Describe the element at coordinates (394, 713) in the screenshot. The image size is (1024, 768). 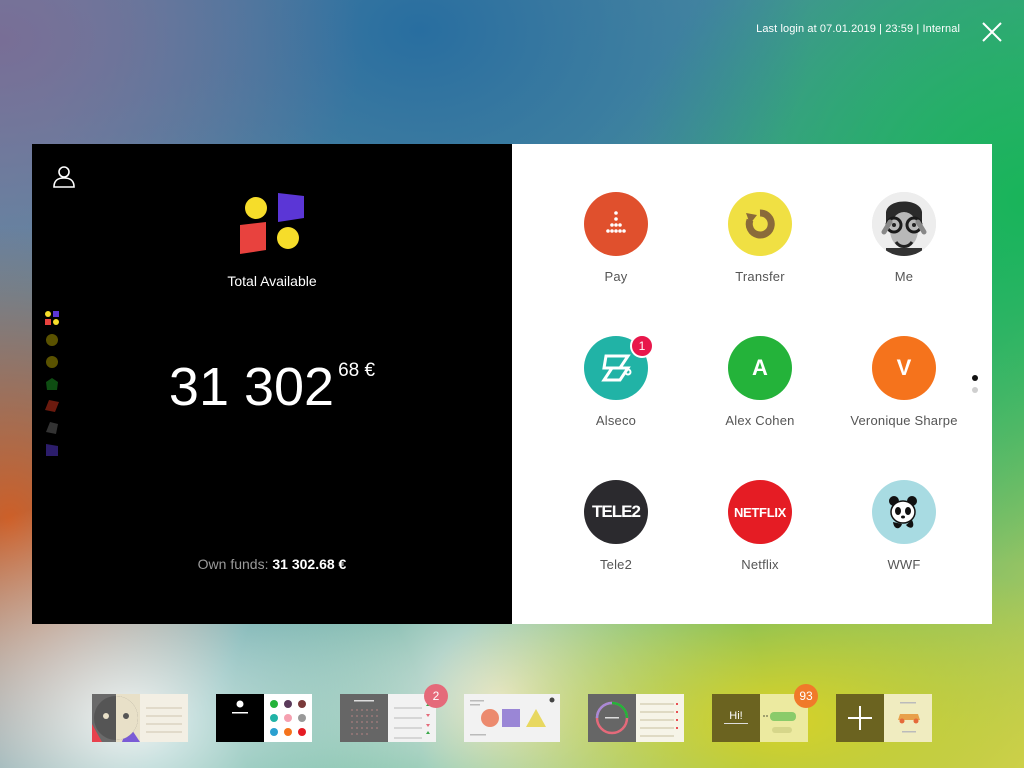
I see `dock-app-calendar: 2` at that location.